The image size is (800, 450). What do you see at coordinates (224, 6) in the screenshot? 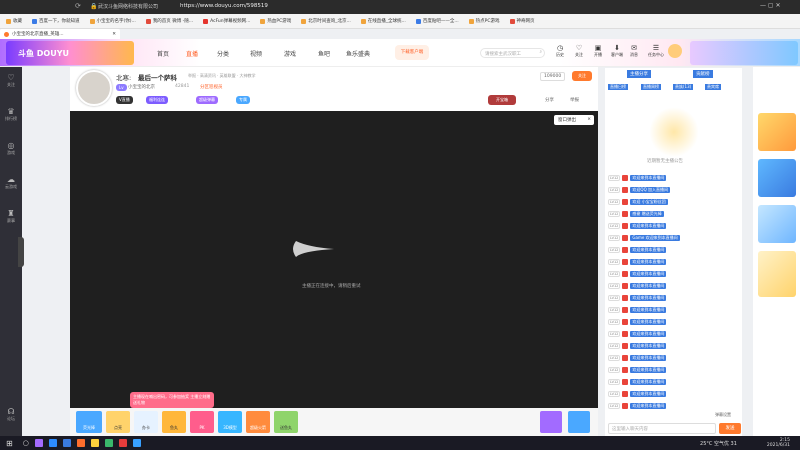
I see `url-text: https://www.douyu.com/598519` at bounding box center [224, 6].